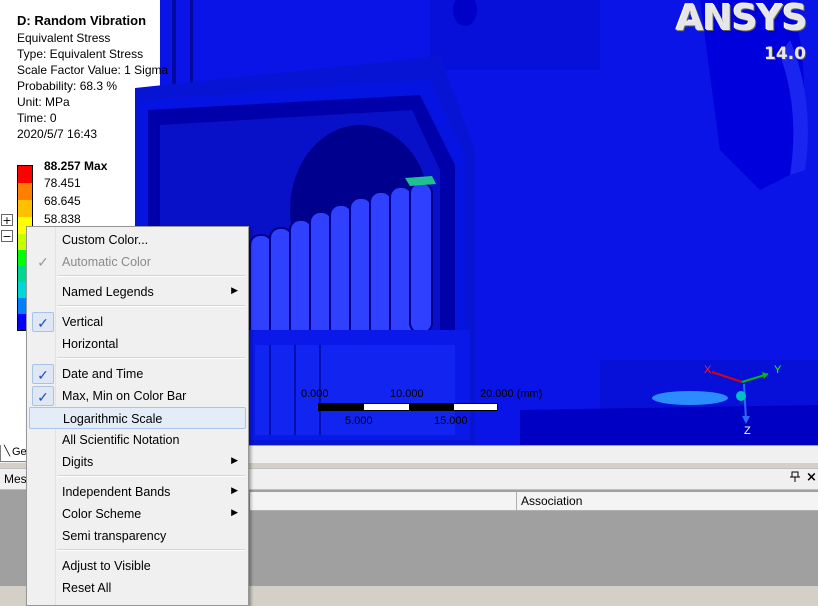 Image resolution: width=818 pixels, height=606 pixels. What do you see at coordinates (57, 134) in the screenshot?
I see `result-timestamp: 2020/5/7 16:43` at bounding box center [57, 134].